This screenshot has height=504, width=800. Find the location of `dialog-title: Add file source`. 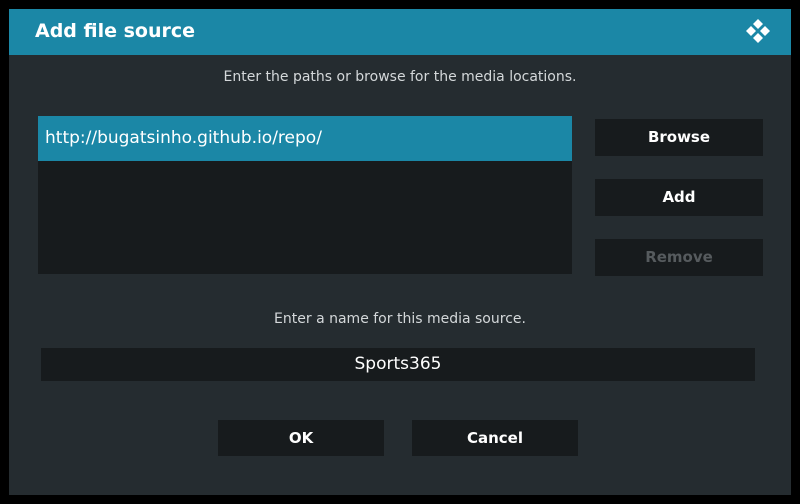

dialog-title: Add file source is located at coordinates (115, 31).